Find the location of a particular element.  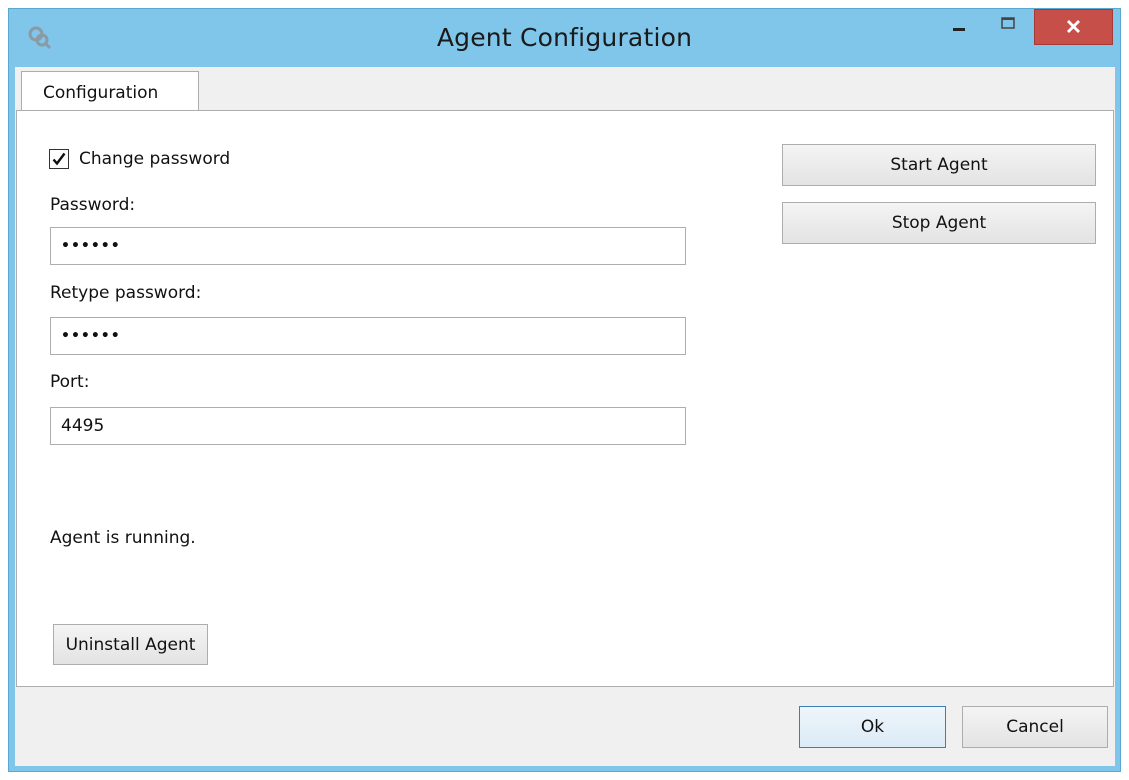

password-label: Password: is located at coordinates (93, 205).